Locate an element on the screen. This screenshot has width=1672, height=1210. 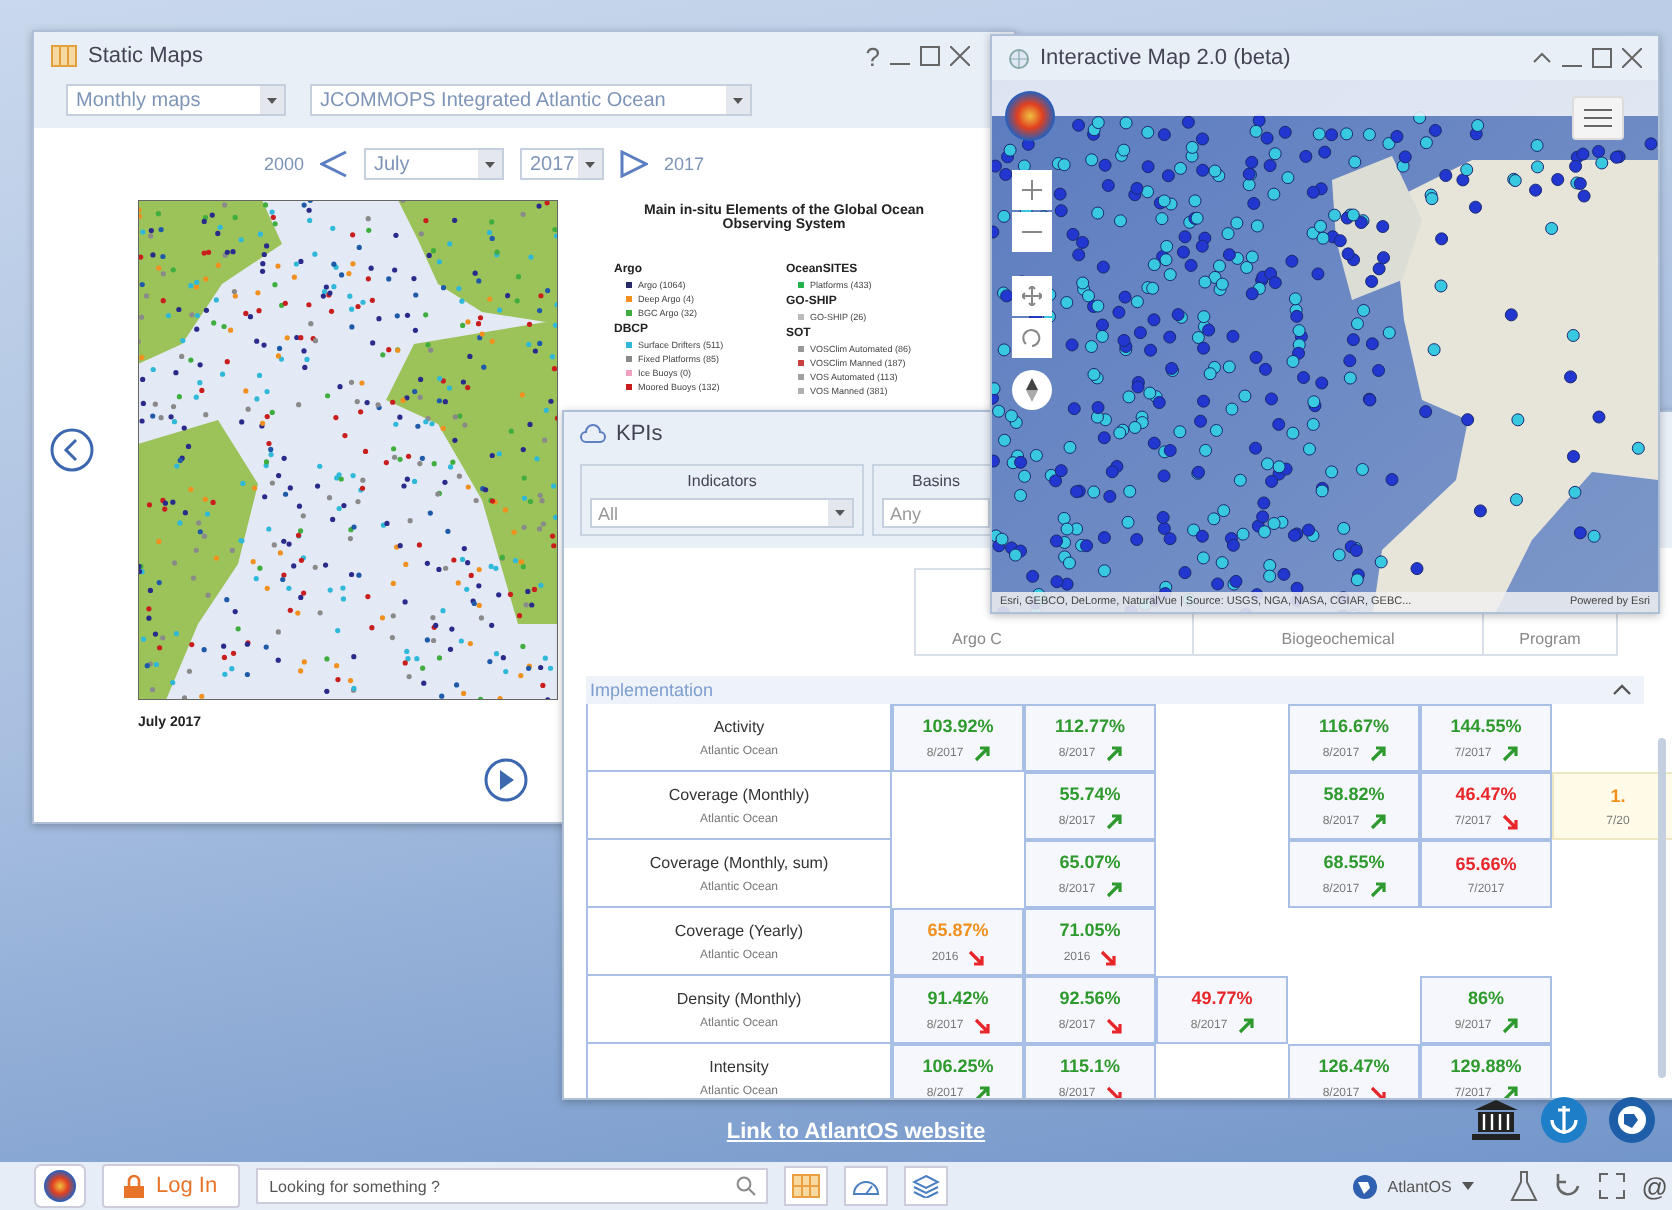
anchor-logo-icon is located at coordinates (1564, 1120).